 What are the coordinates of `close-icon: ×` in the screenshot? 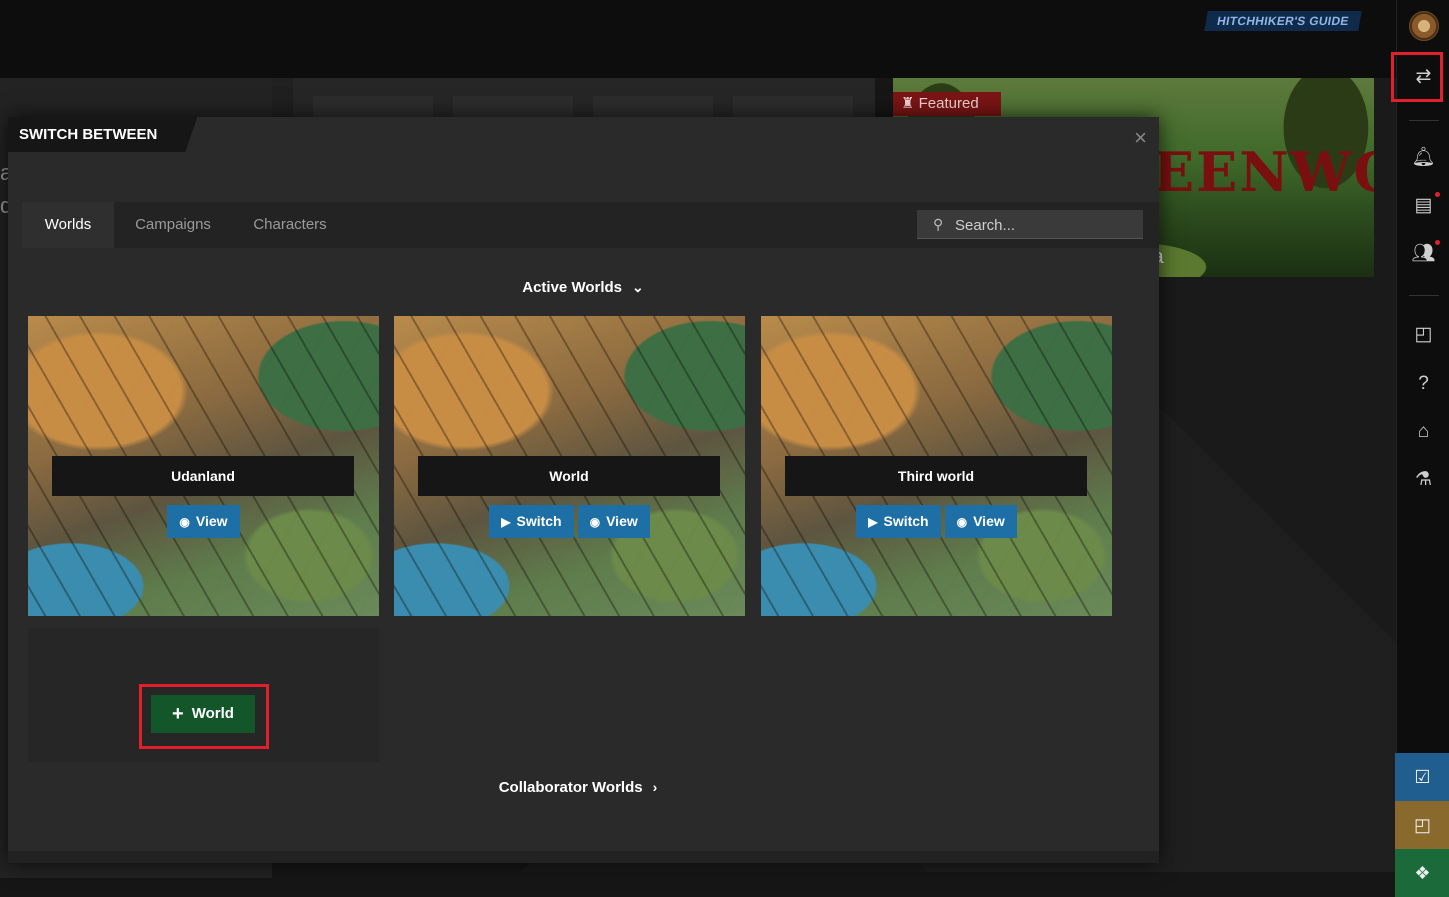 It's located at (1140, 138).